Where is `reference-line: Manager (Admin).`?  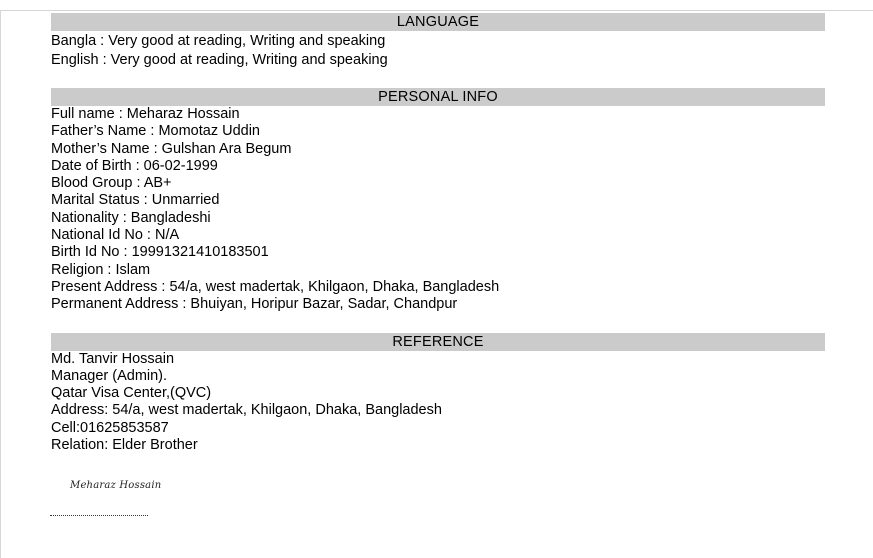 reference-line: Manager (Admin). is located at coordinates (109, 375).